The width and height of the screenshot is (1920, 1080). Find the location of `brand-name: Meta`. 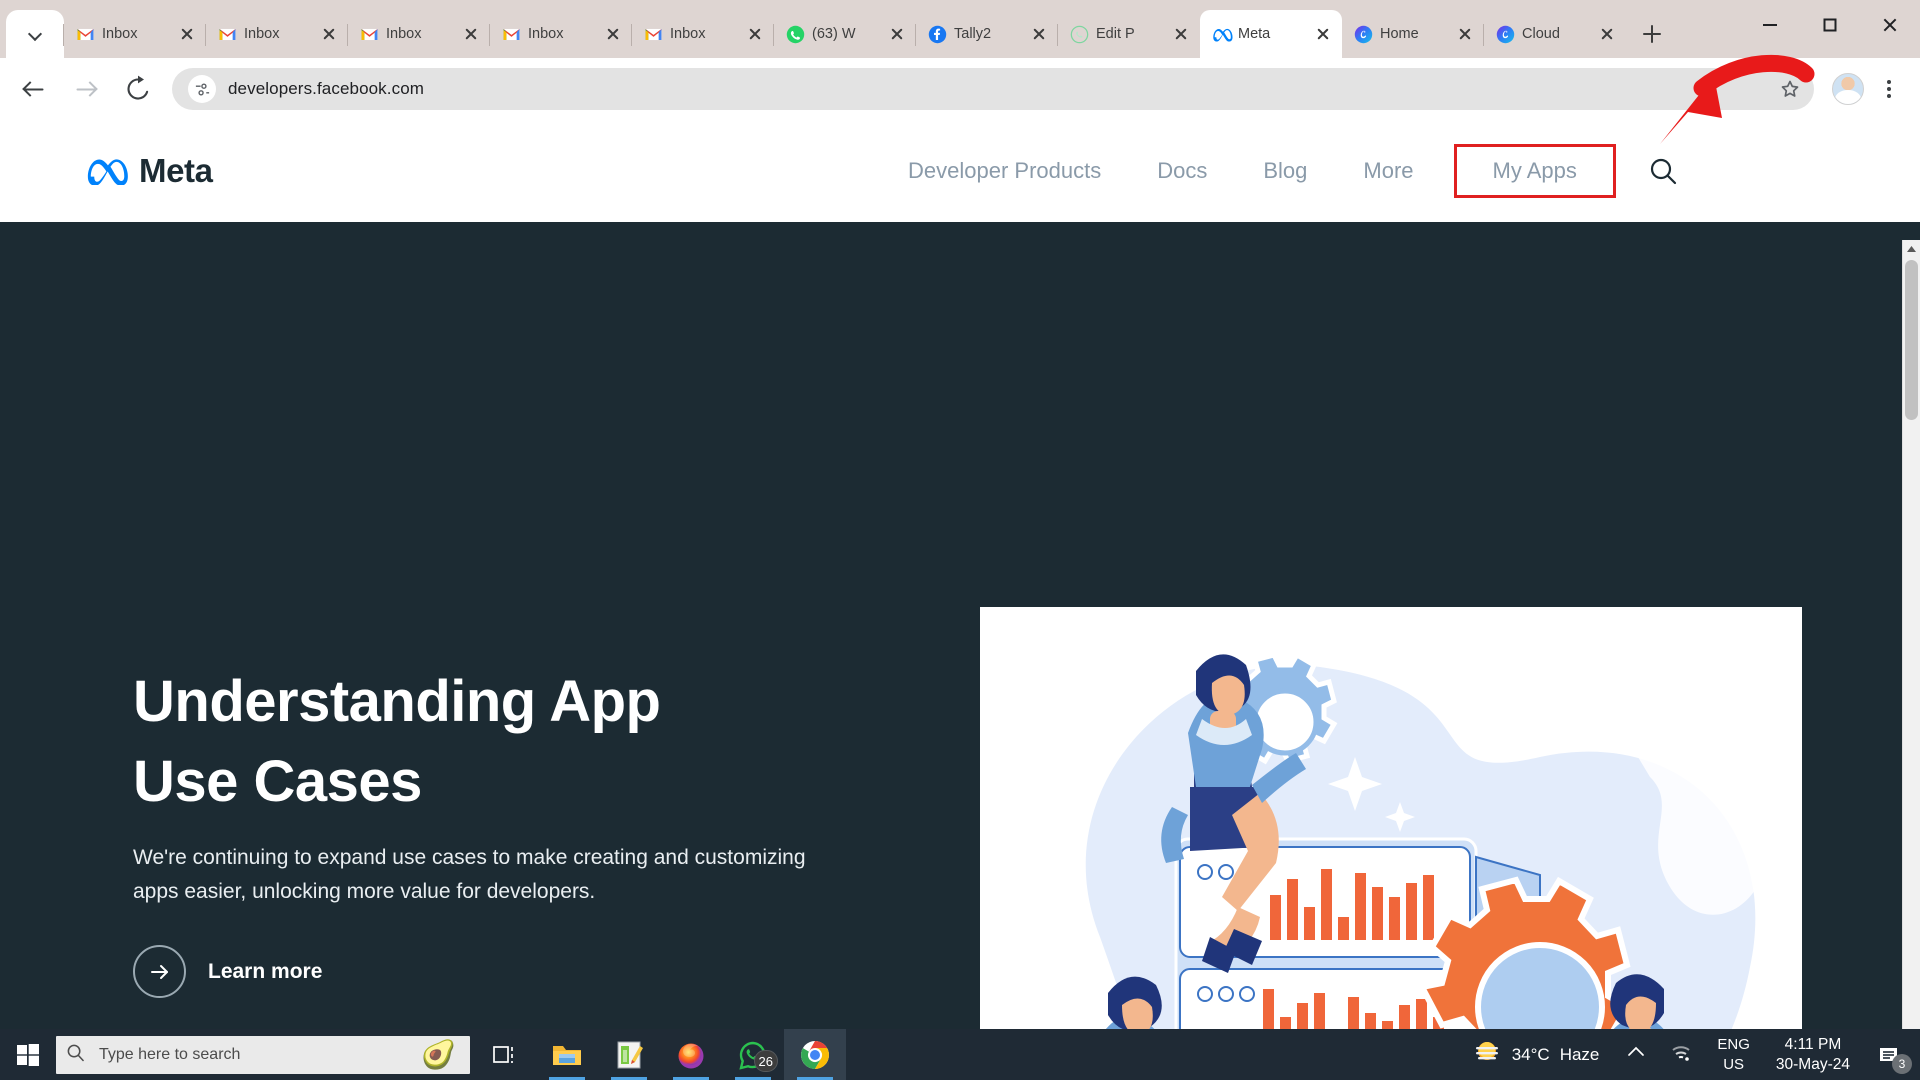

brand-name: Meta is located at coordinates (176, 170).